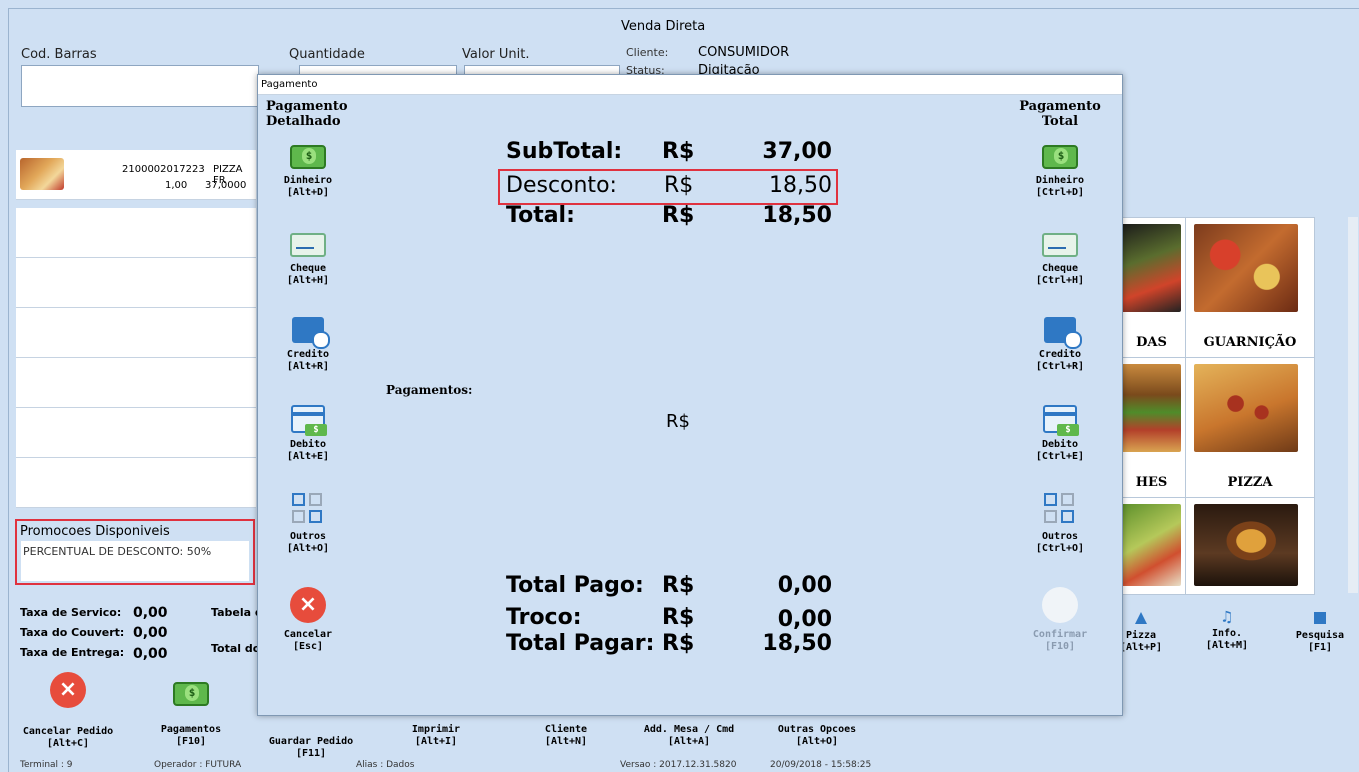 This screenshot has width=1359, height=772. Describe the element at coordinates (191, 741) in the screenshot. I see `pagamentos-key: [F10]` at that location.